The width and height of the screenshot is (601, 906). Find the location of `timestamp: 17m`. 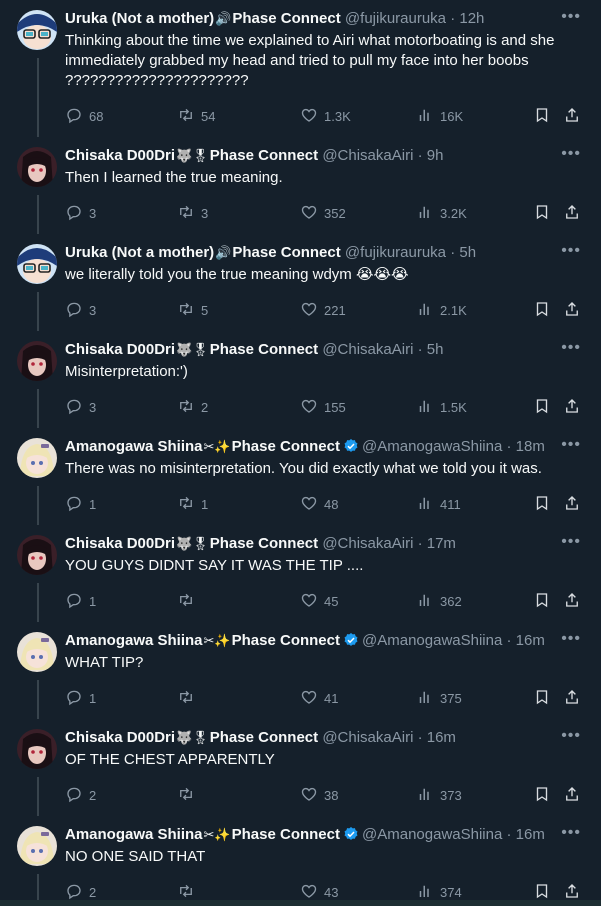

timestamp: 17m is located at coordinates (441, 543).